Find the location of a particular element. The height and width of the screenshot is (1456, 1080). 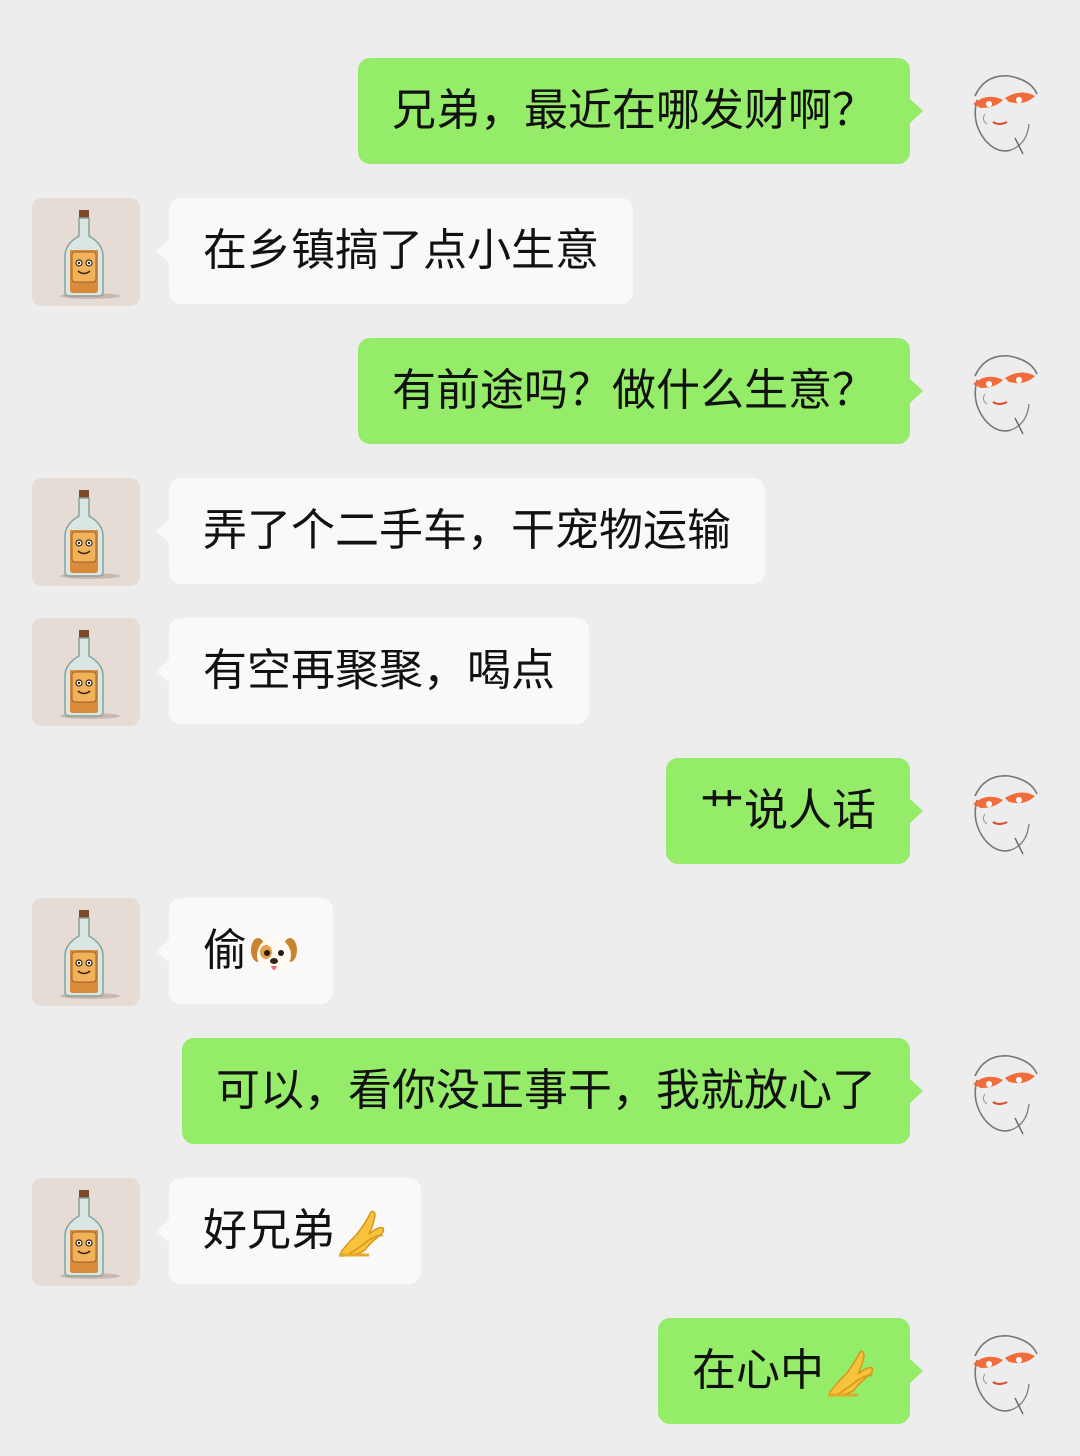

chat-message-row: 在心中 is located at coordinates (540, 1372).